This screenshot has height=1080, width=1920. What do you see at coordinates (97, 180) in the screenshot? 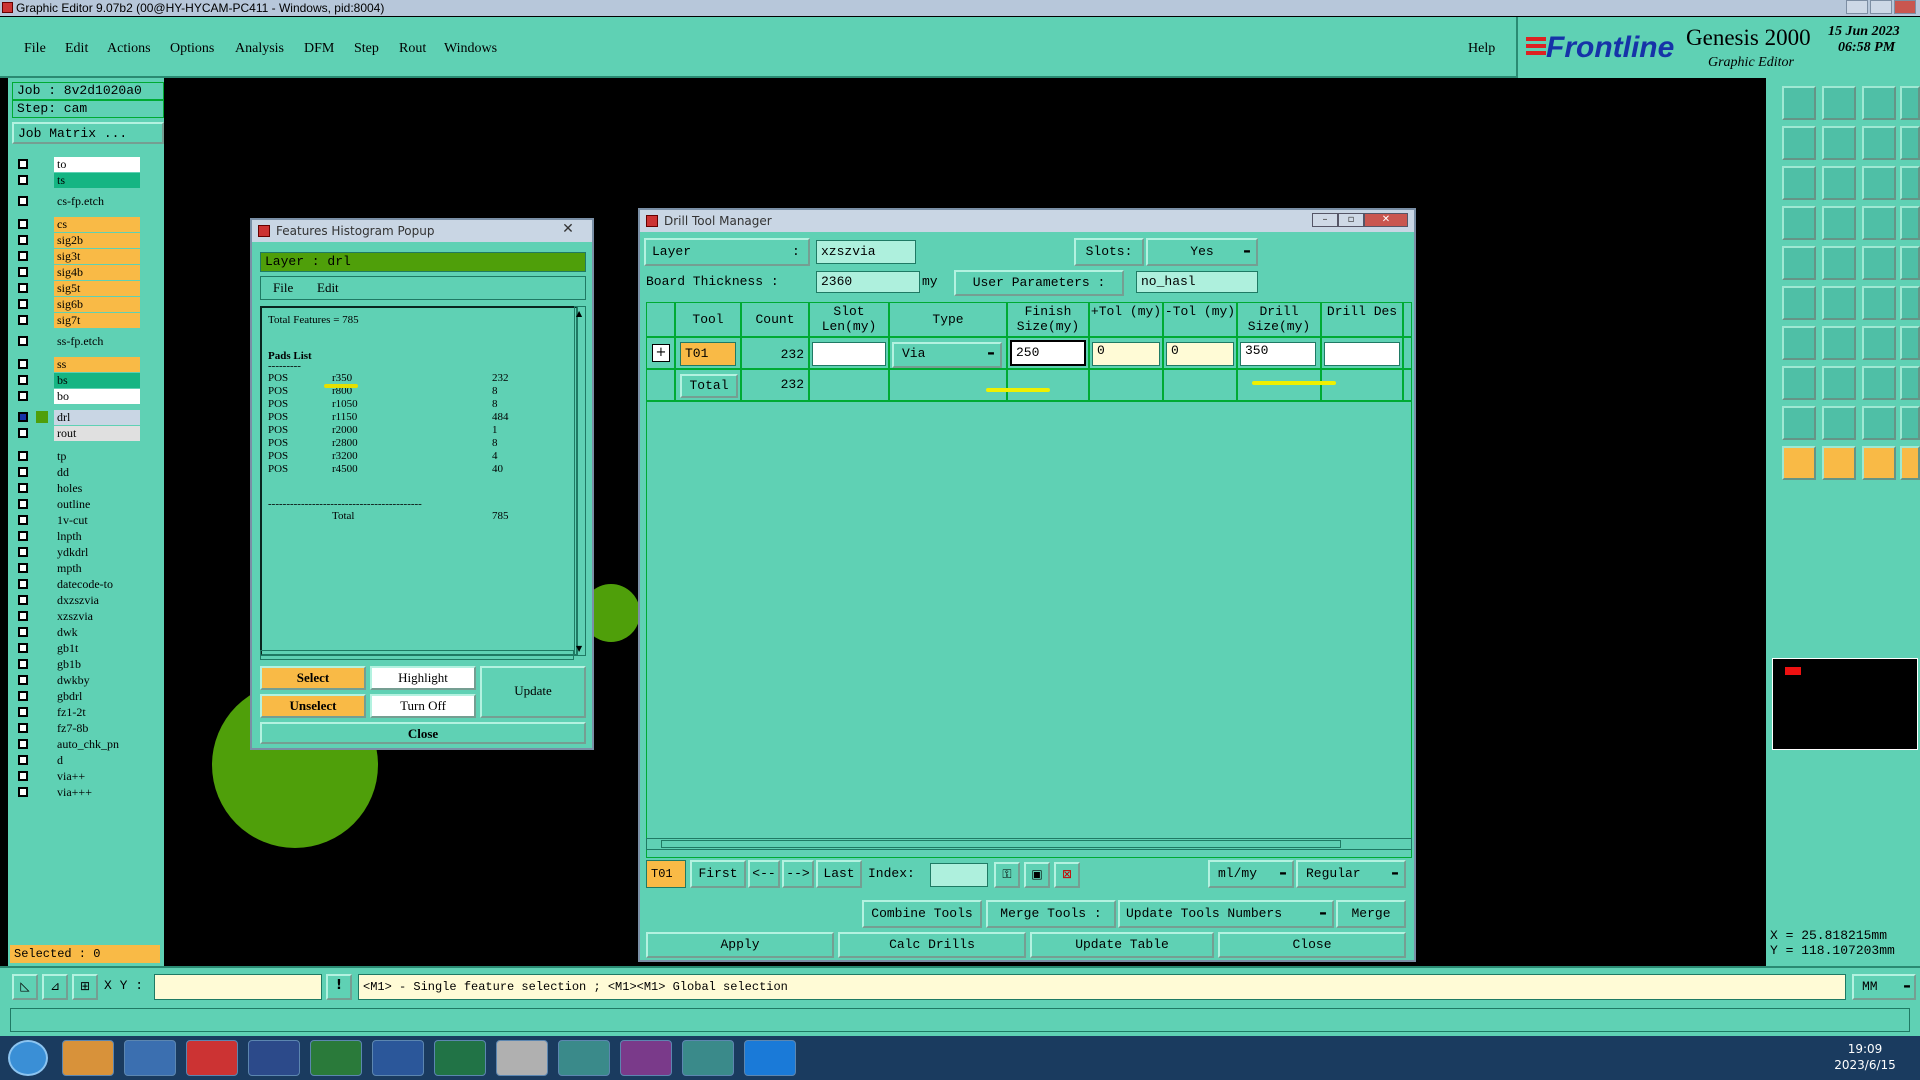
I see `layer-label: ts` at bounding box center [97, 180].